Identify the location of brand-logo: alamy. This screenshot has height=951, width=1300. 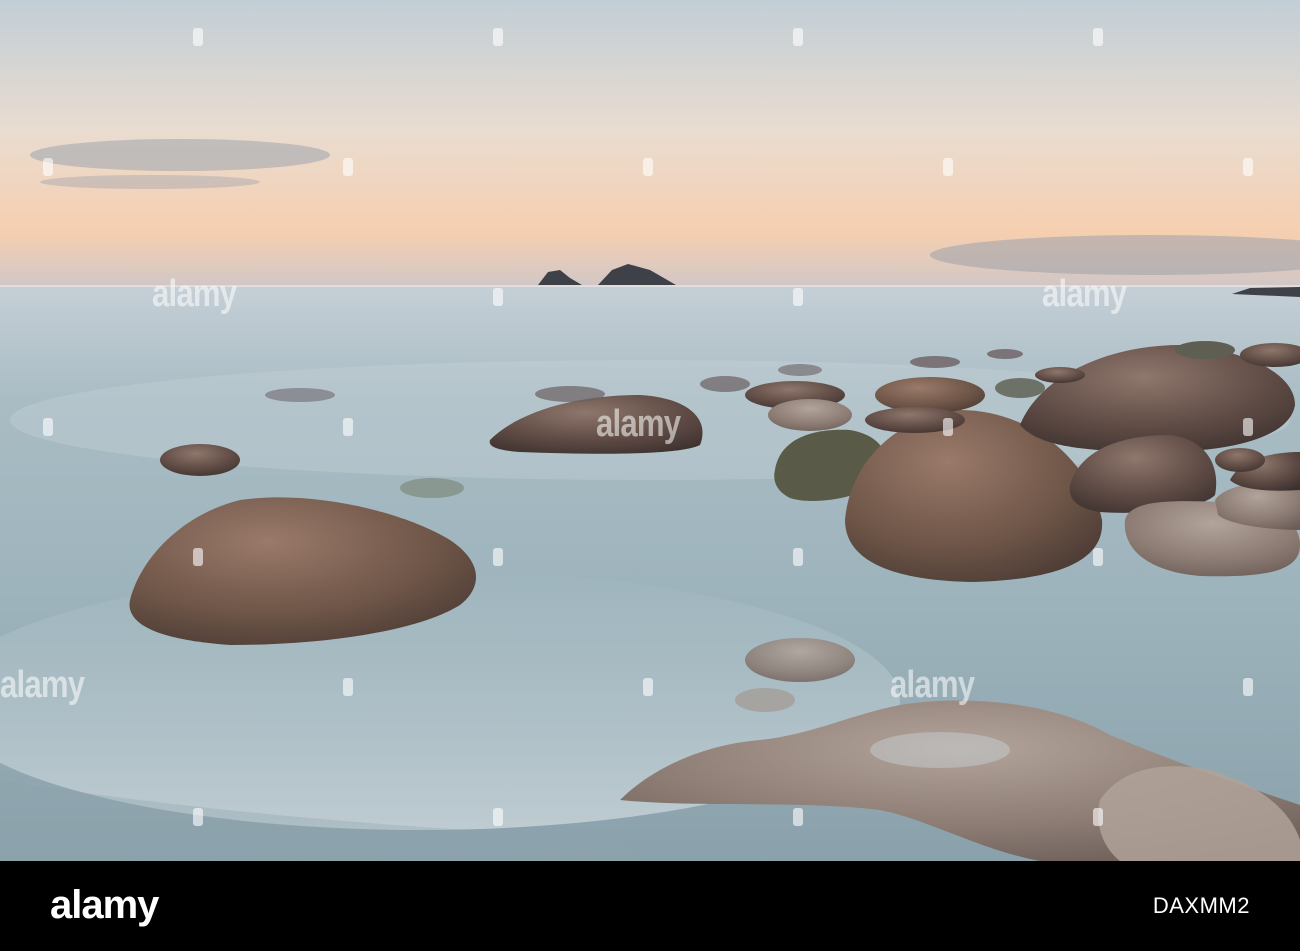
(104, 905).